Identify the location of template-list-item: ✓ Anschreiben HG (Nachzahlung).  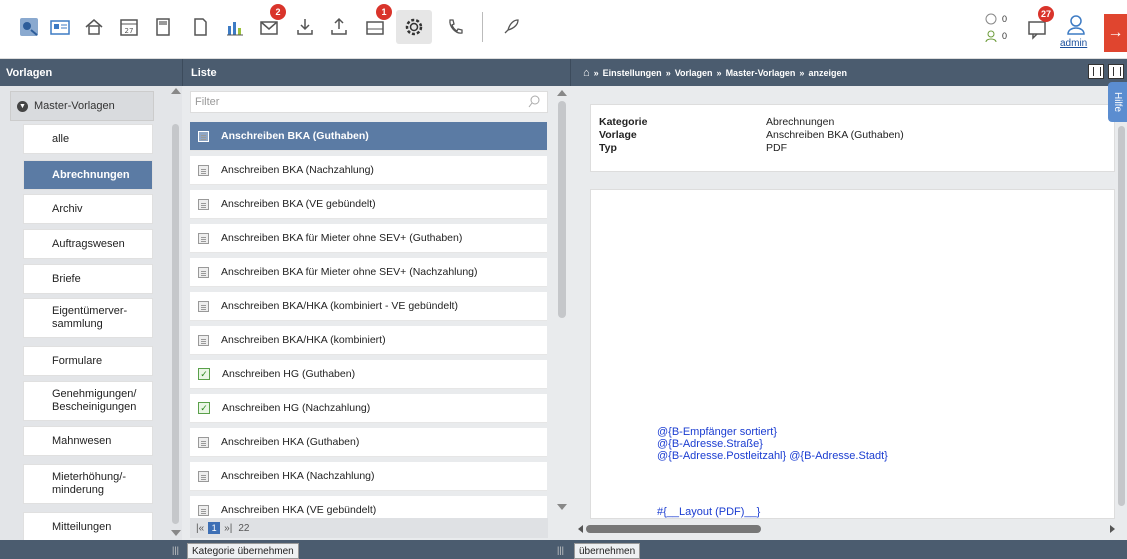
(368, 408).